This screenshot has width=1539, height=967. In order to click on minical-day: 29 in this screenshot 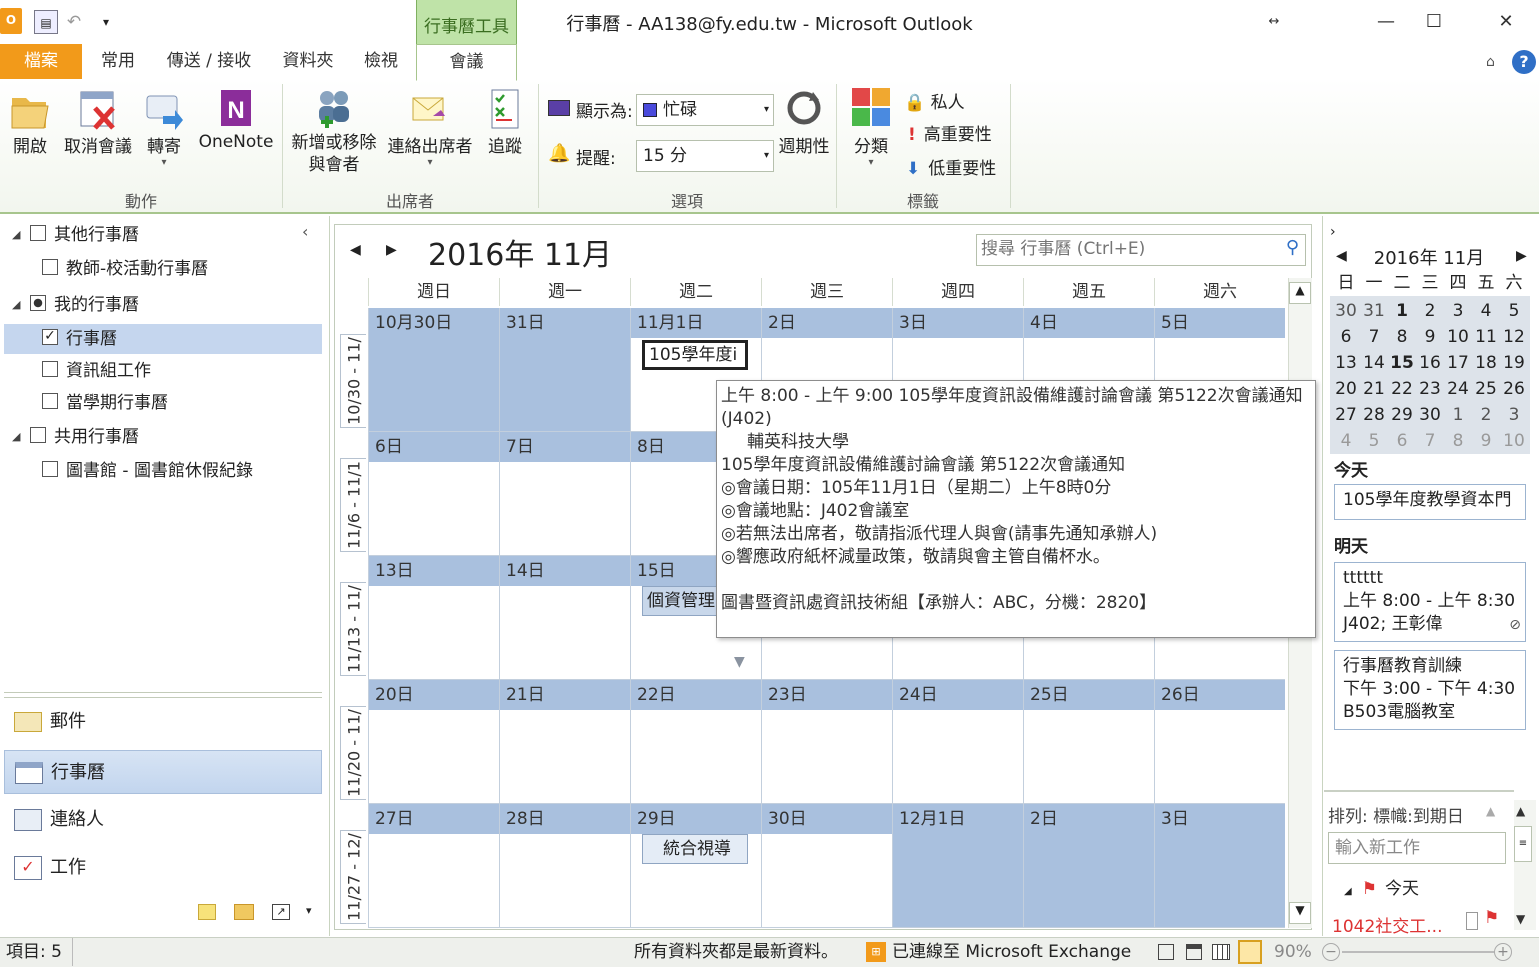, I will do `click(1402, 415)`.